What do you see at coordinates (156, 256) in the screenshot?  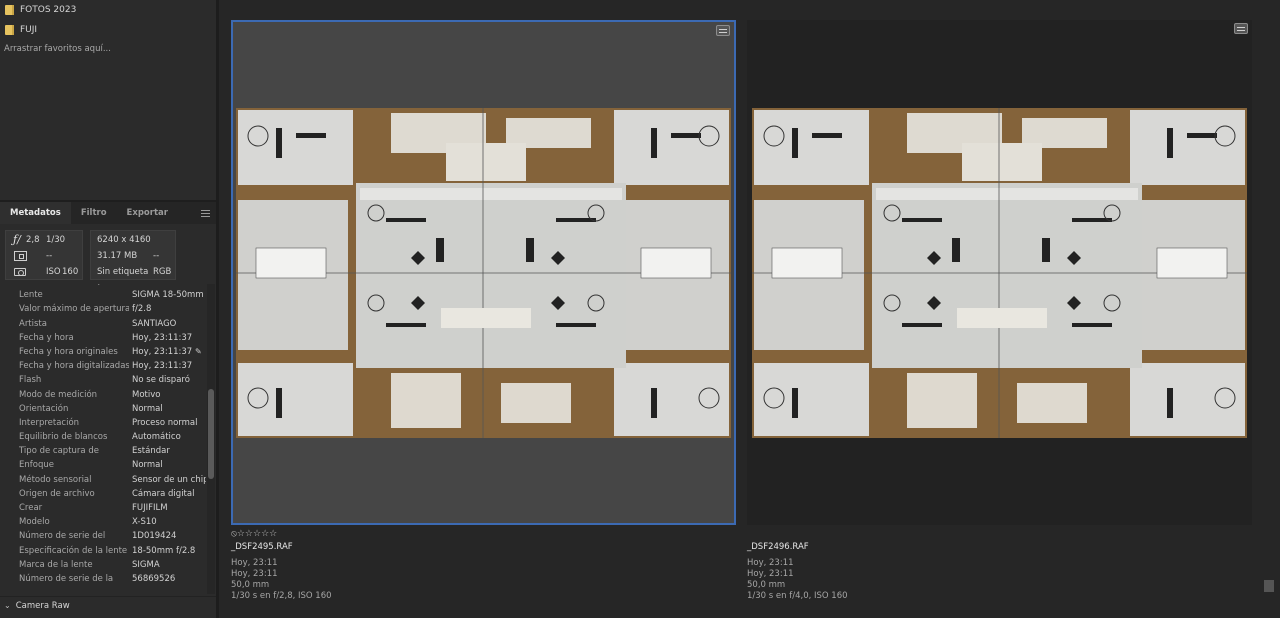 I see `filesize-extra: --` at bounding box center [156, 256].